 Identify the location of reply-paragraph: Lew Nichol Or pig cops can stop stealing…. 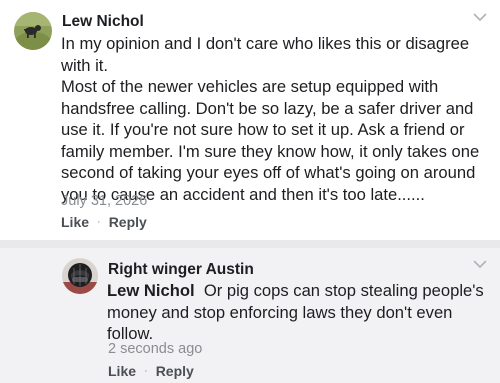
(301, 312).